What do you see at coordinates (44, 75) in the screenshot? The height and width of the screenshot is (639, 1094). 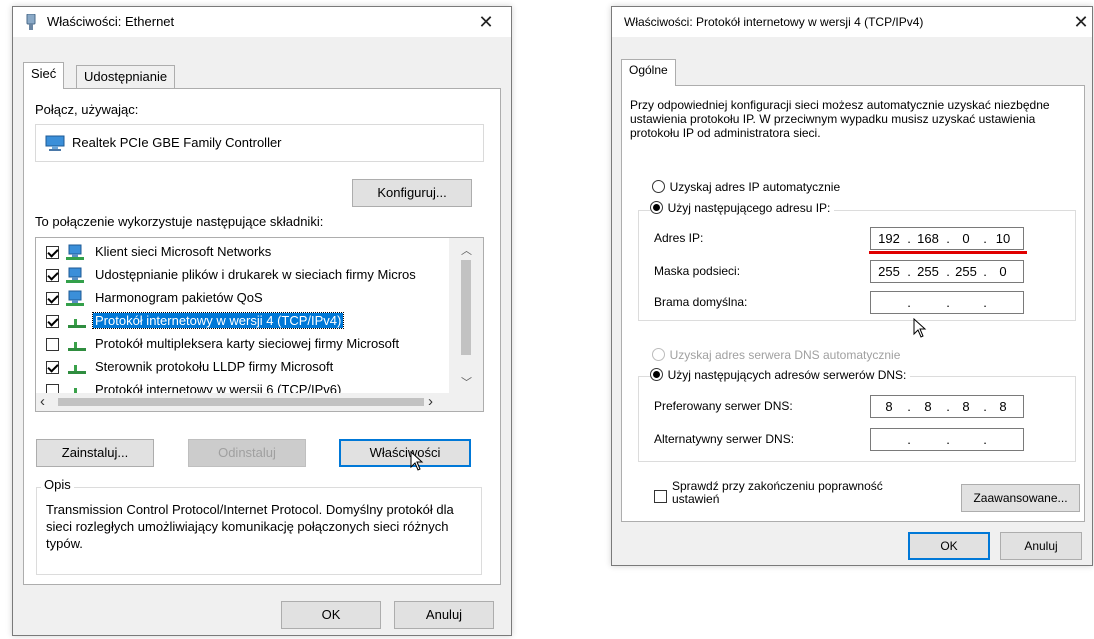 I see `tab-network: Sieć` at bounding box center [44, 75].